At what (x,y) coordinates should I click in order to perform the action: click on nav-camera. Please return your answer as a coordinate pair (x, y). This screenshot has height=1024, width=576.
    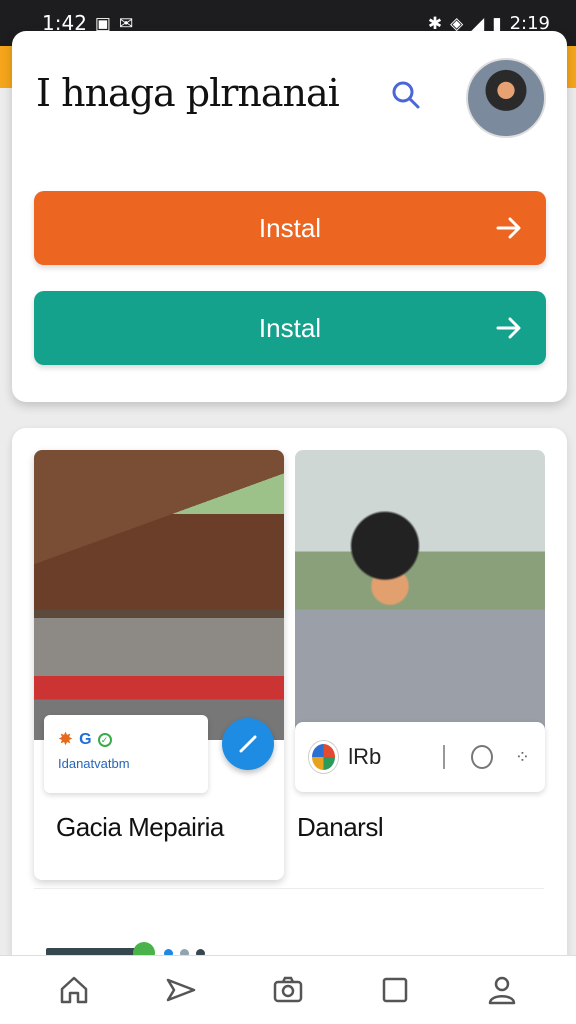
    Looking at the image, I should click on (288, 990).